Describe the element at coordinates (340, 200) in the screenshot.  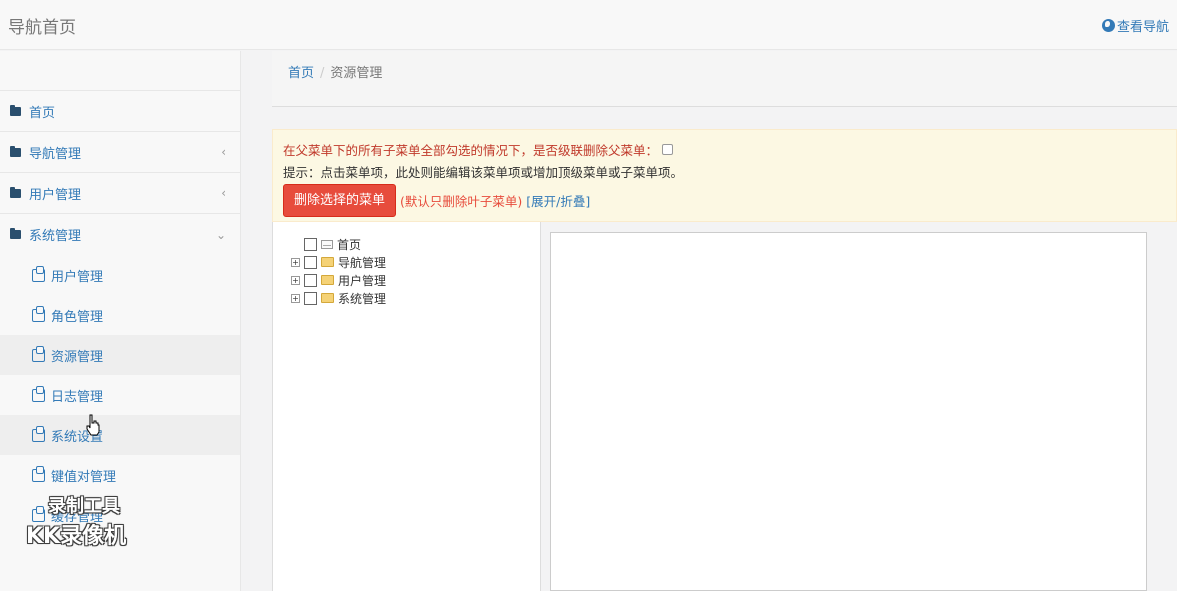
I see `delete-selected-button: 删除选择的菜单` at that location.